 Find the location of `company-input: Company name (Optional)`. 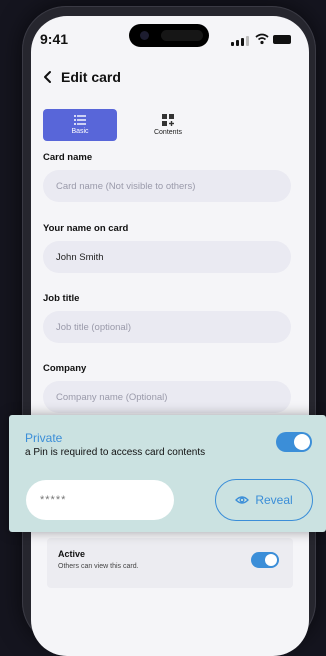

company-input: Company name (Optional) is located at coordinates (167, 397).